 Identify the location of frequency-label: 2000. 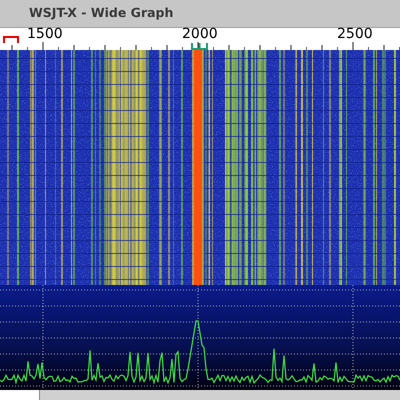
(200, 34).